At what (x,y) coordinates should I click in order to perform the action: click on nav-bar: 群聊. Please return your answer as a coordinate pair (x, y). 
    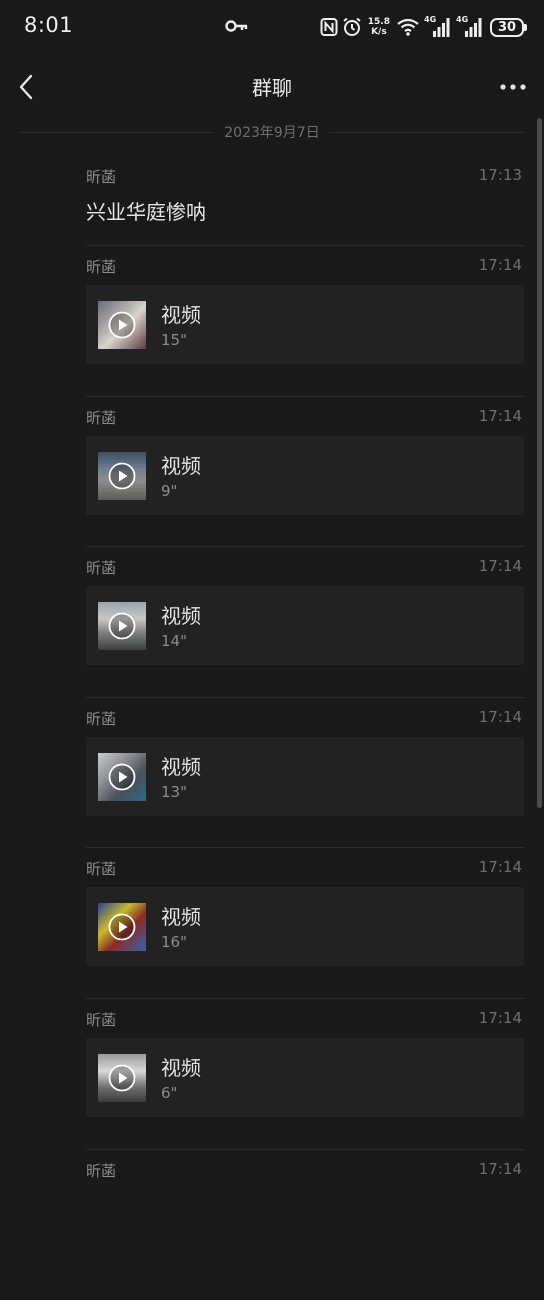
    Looking at the image, I should click on (272, 87).